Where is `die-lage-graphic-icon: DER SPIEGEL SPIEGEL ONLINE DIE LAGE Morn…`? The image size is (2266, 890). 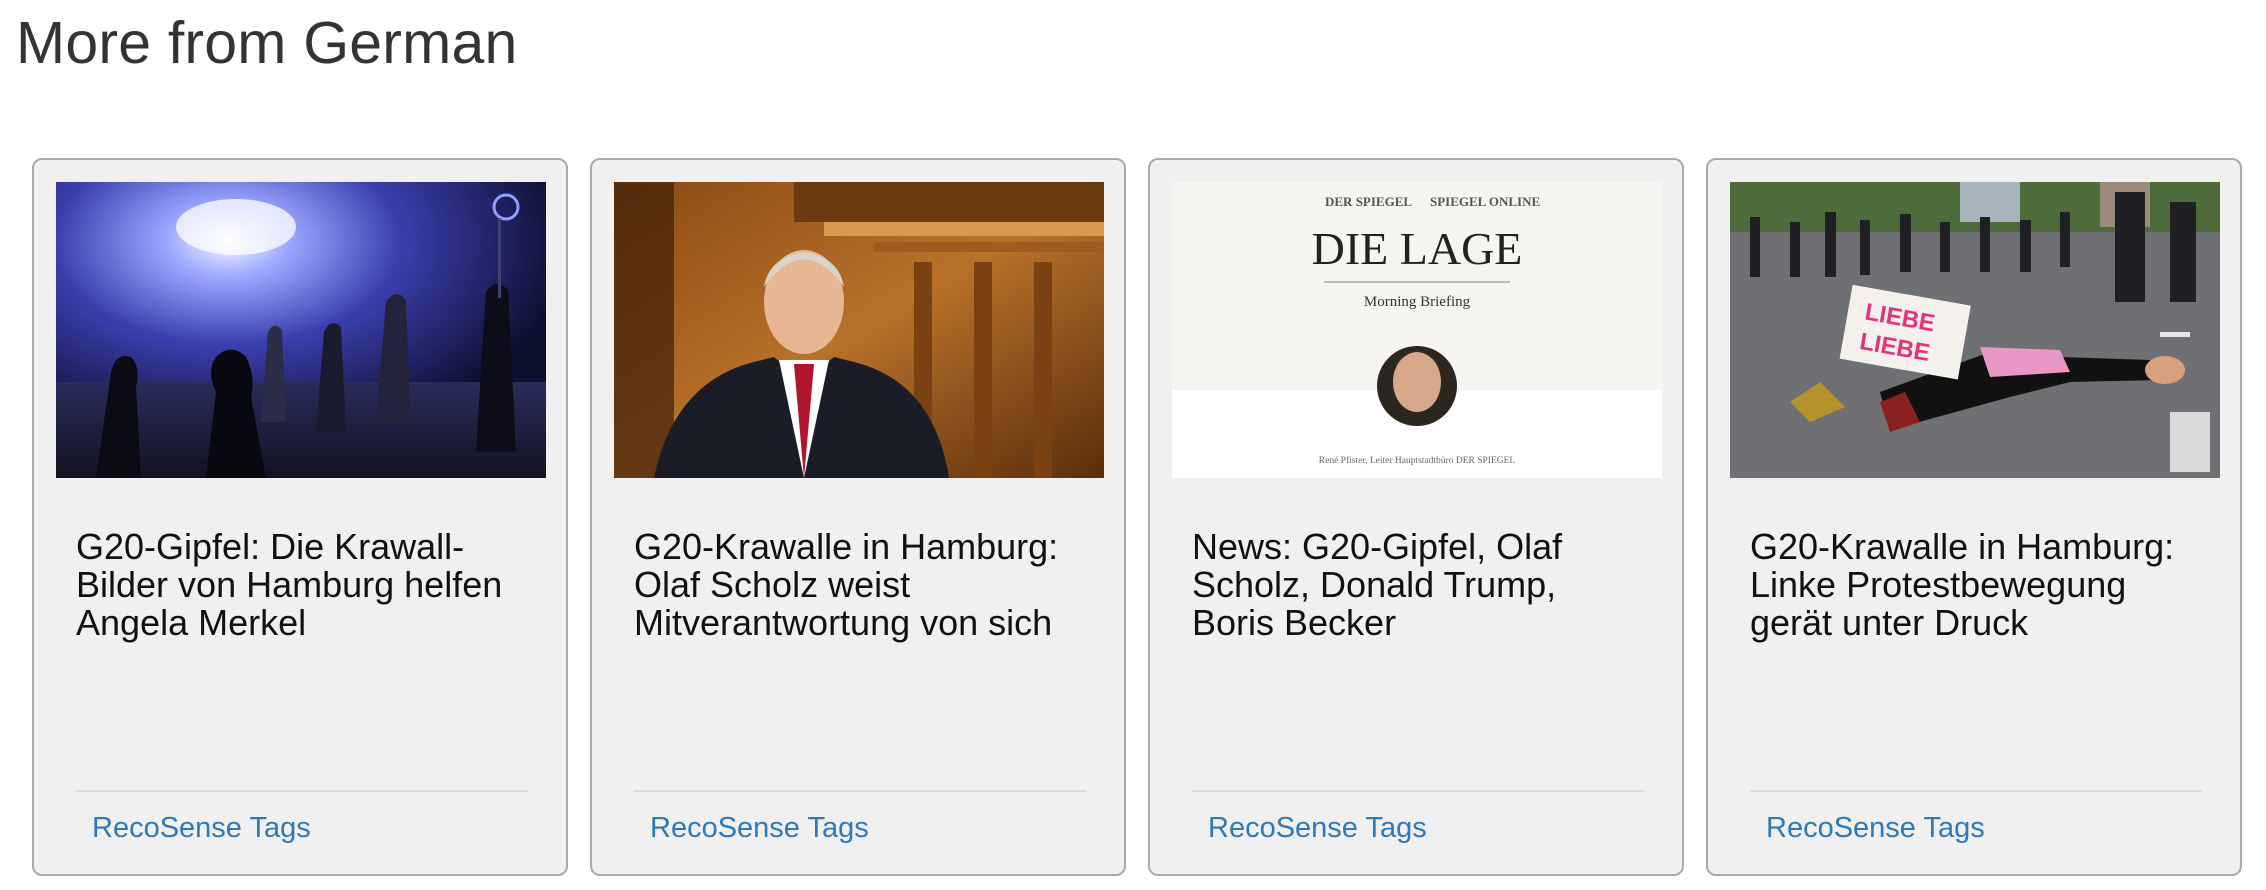
die-lage-graphic-icon: DER SPIEGEL SPIEGEL ONLINE DIE LAGE Morn… is located at coordinates (1417, 330).